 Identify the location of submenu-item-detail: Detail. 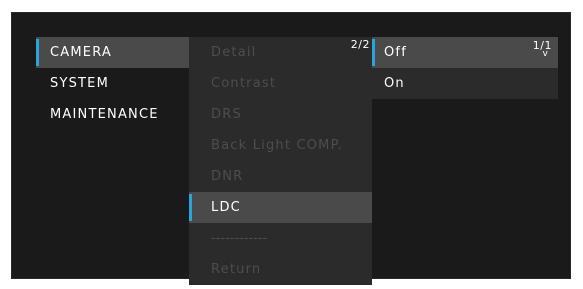
(280, 52).